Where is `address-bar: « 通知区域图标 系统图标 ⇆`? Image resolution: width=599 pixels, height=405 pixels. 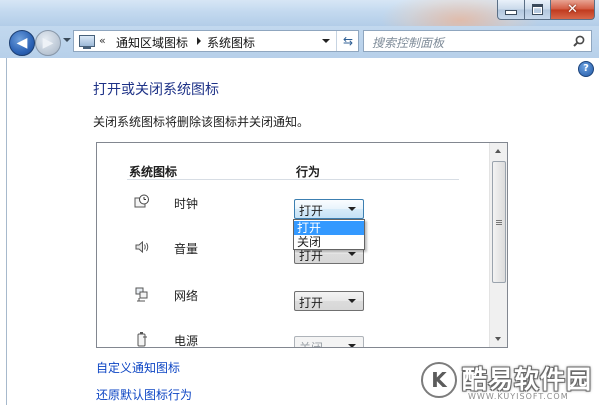
address-bar: « 通知区域图标 系统图标 ⇆ is located at coordinates (216, 41).